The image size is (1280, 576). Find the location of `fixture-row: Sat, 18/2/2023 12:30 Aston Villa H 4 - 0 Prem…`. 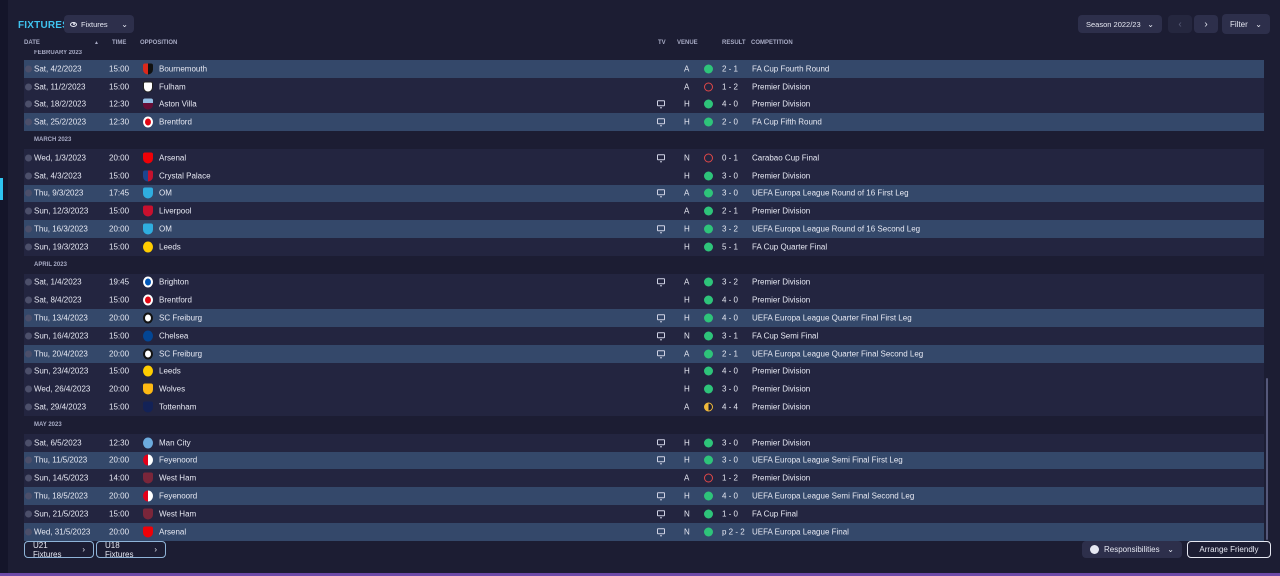

fixture-row: Sat, 18/2/2023 12:30 Aston Villa H 4 - 0 Prem… is located at coordinates (644, 104).